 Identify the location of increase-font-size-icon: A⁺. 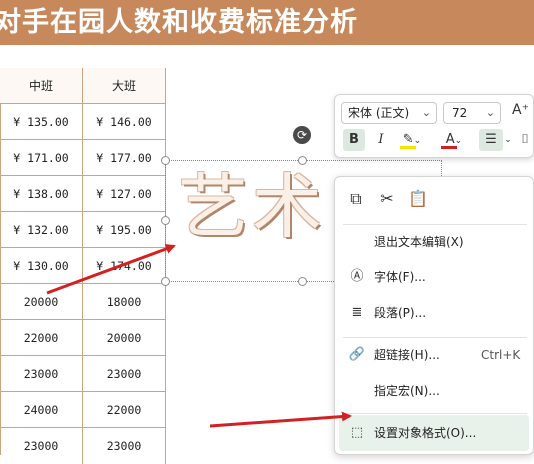
(520, 110).